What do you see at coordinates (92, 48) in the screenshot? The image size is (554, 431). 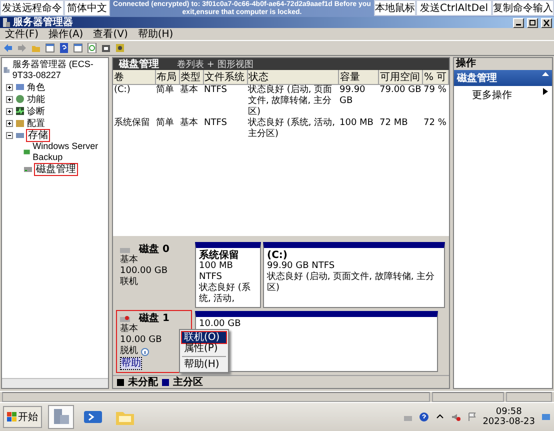 I see `refresh-icon` at bounding box center [92, 48].